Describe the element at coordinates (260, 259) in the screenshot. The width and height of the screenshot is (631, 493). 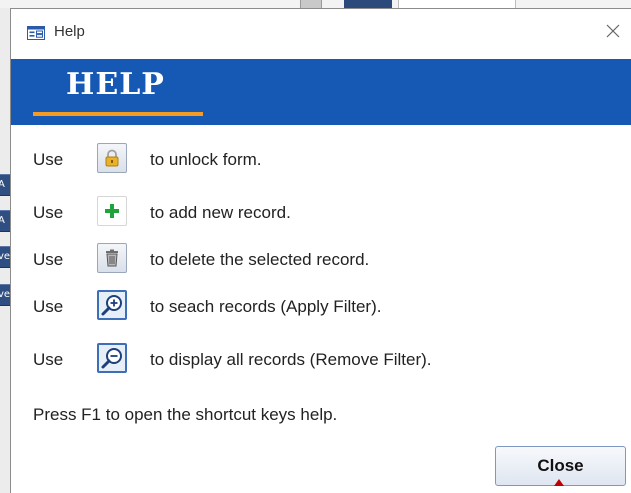
I see `row-description: to delete the selected record.` at that location.